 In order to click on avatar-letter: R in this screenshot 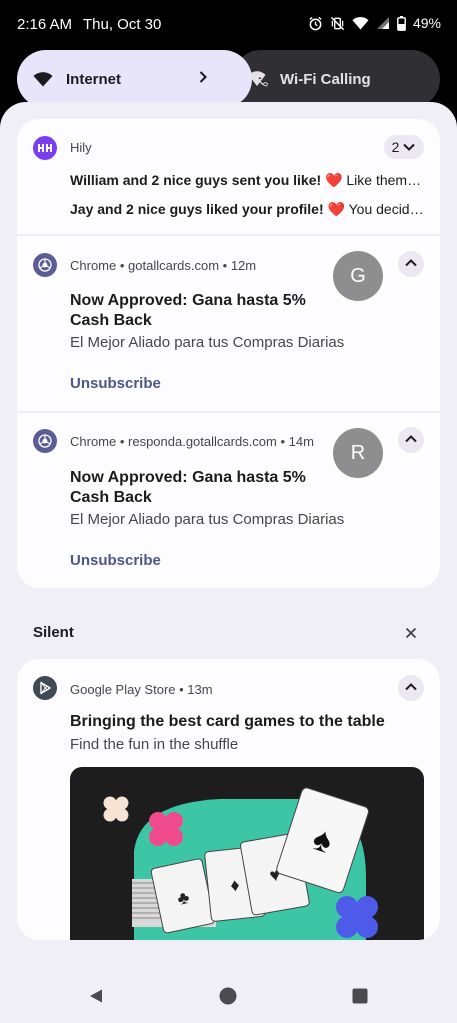, I will do `click(358, 452)`.